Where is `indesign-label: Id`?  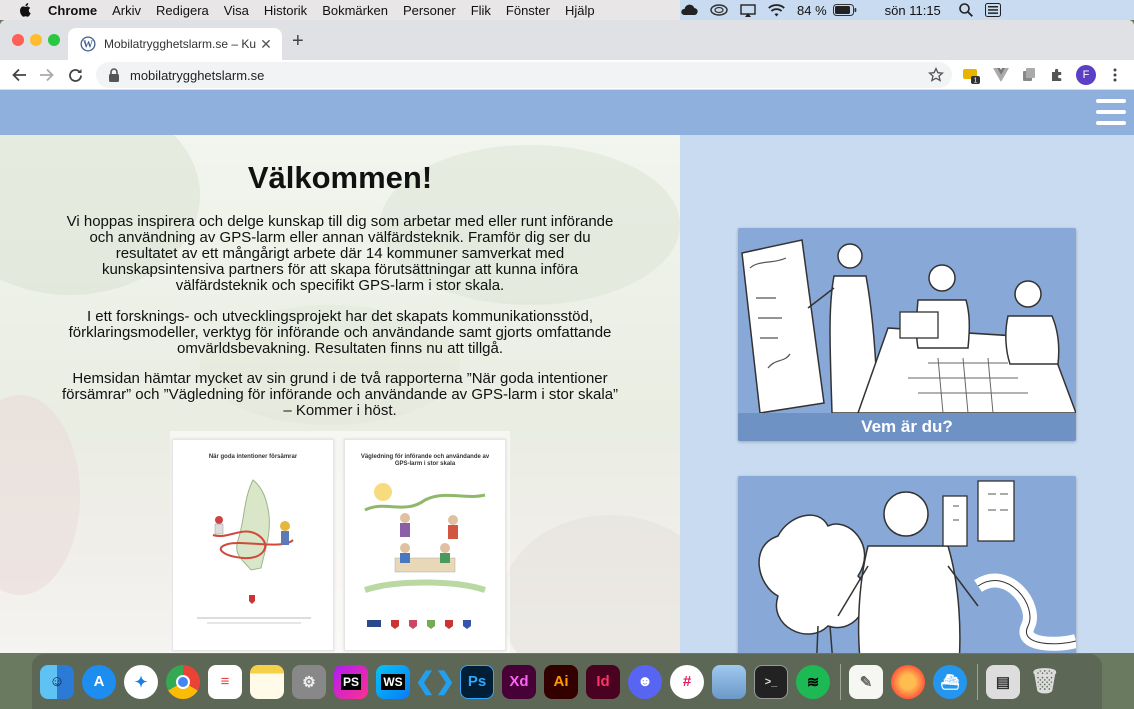 indesign-label: Id is located at coordinates (603, 681).